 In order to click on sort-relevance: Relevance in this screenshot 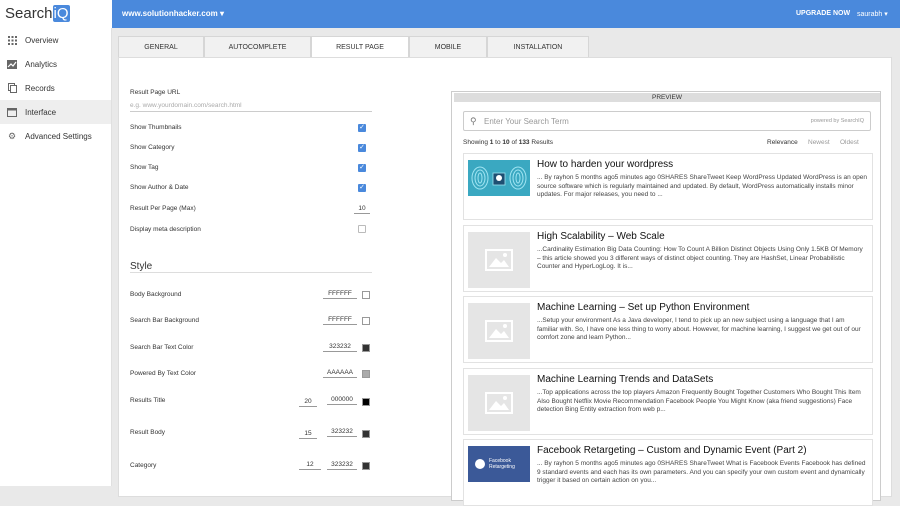, I will do `click(782, 142)`.